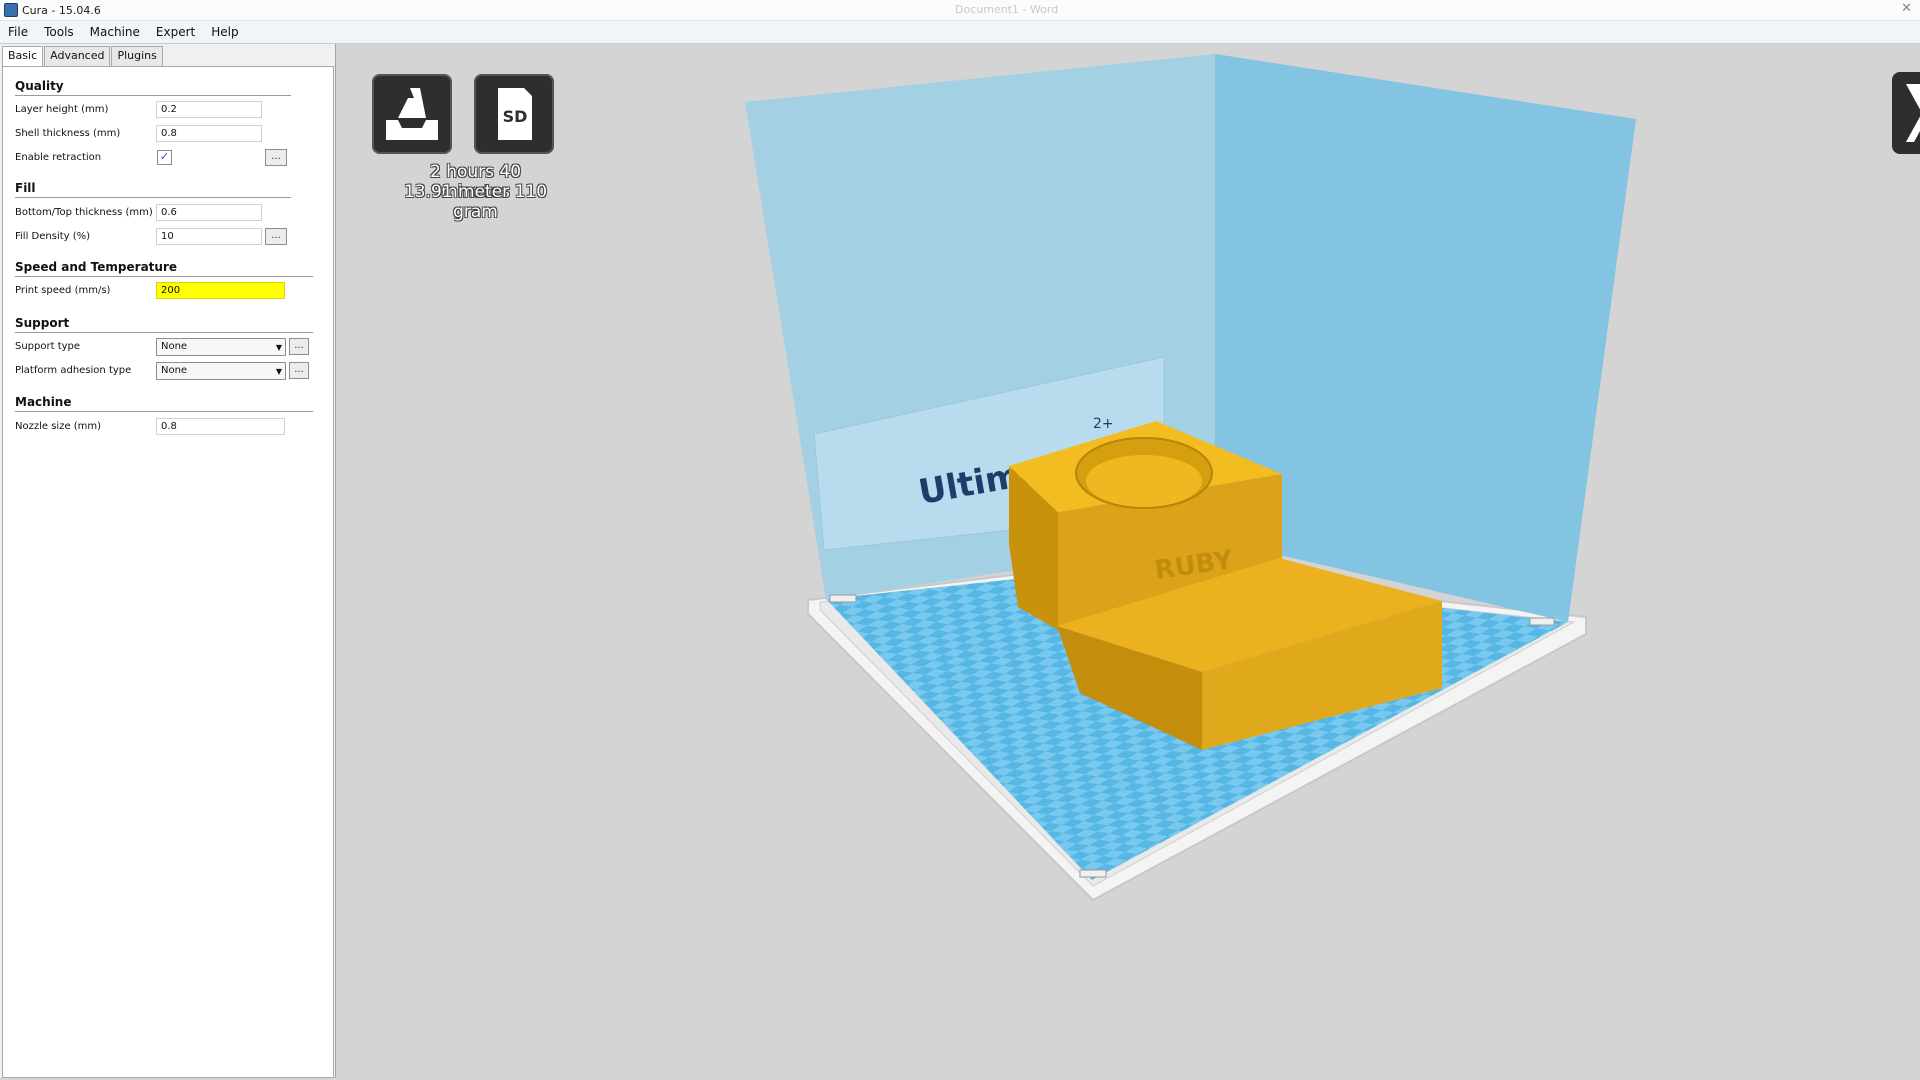 This screenshot has height=1080, width=1920. What do you see at coordinates (62, 109) in the screenshot?
I see `layer-height-label: Layer height (mm)` at bounding box center [62, 109].